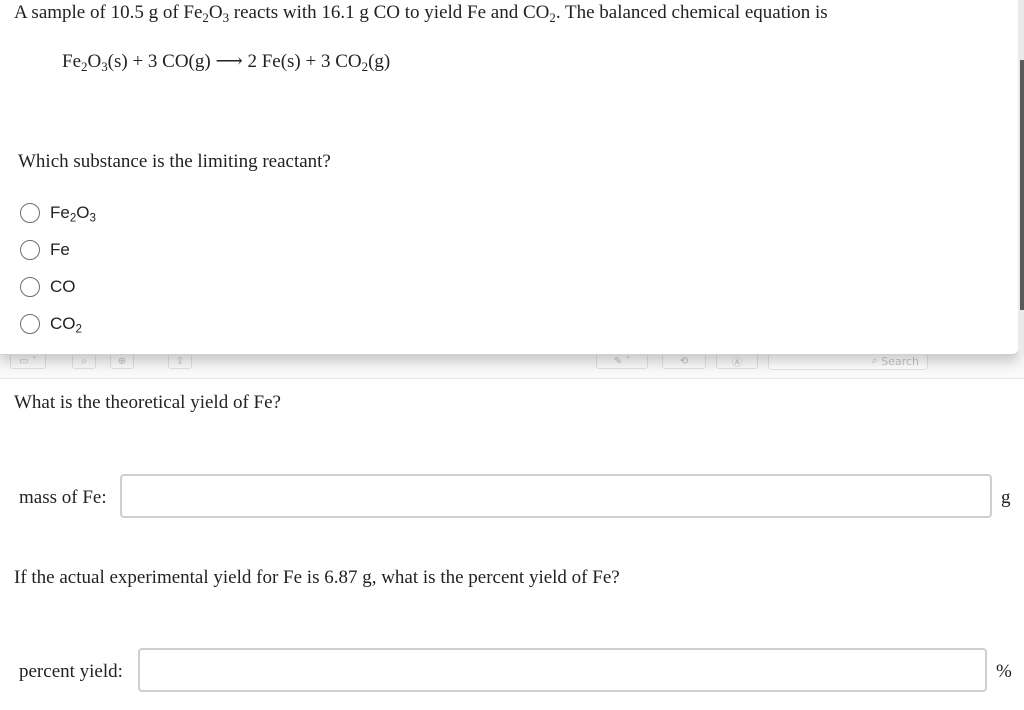 This screenshot has width=1024, height=710. What do you see at coordinates (229, 61) in the screenshot?
I see `reaction-arrow: ⟶` at bounding box center [229, 61].